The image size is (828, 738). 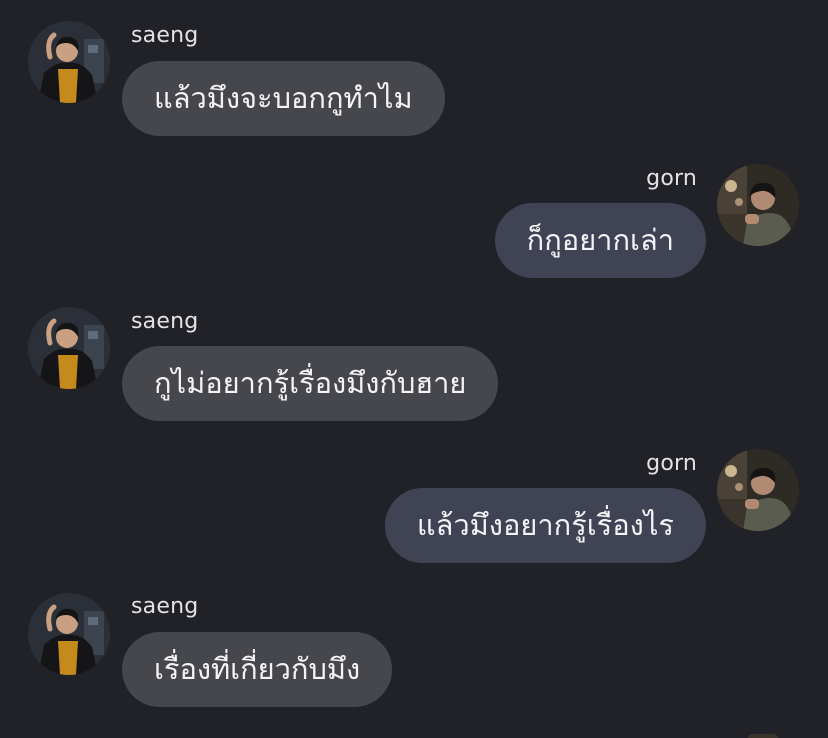 I want to click on gorn-avatar-icon, so click(x=763, y=736).